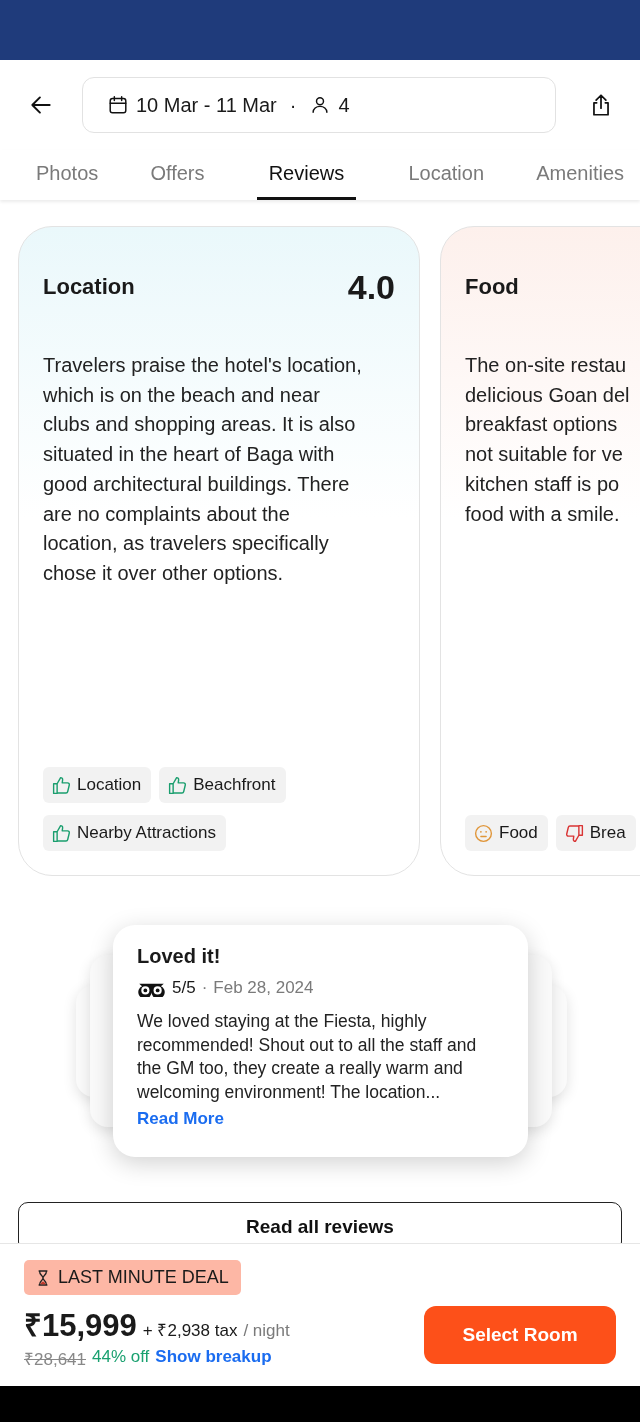  I want to click on discount-label: 44% off, so click(121, 1357).